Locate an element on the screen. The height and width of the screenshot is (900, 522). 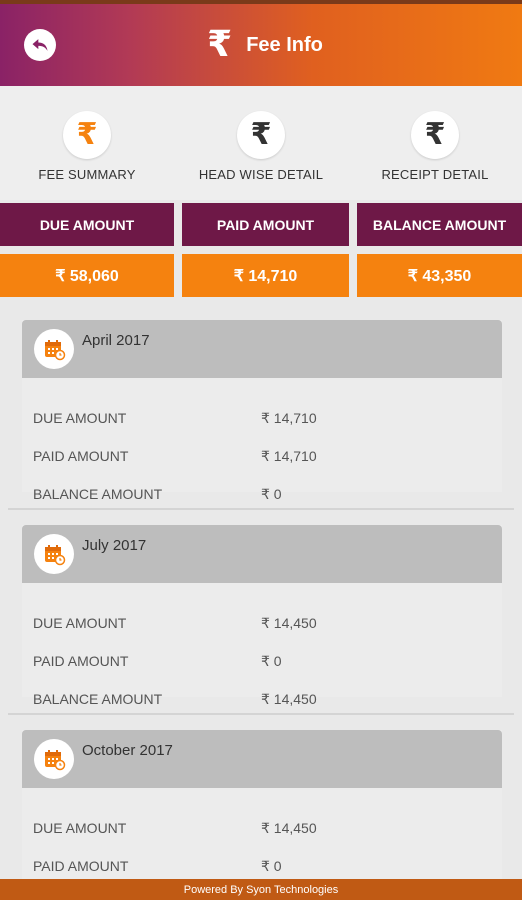
tab-fee-summary: ₹ FEE SUMMARY is located at coordinates (87, 143).